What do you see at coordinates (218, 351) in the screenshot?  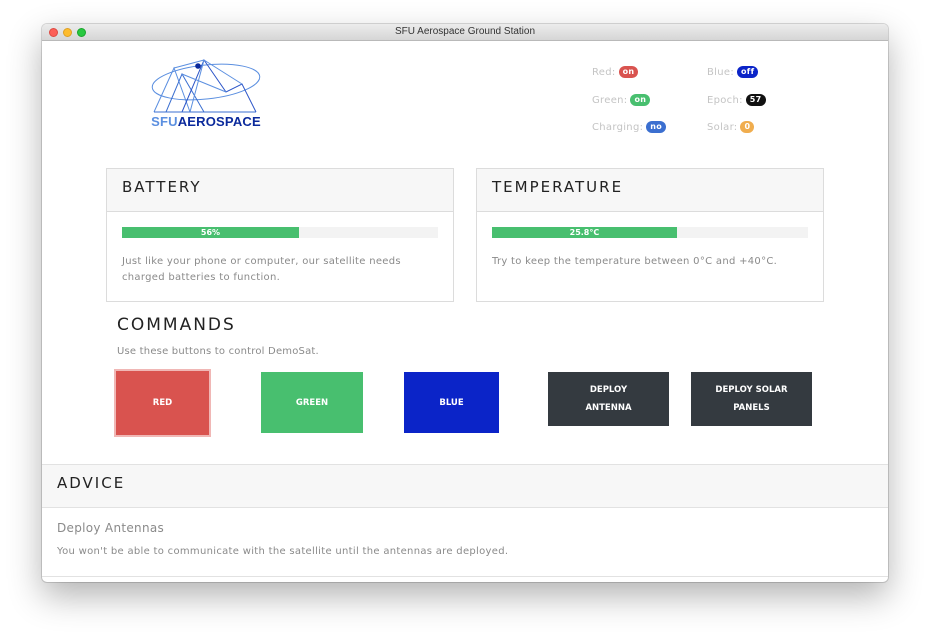 I see `commands-subtitle: Use these buttons to control DemoSat.` at bounding box center [218, 351].